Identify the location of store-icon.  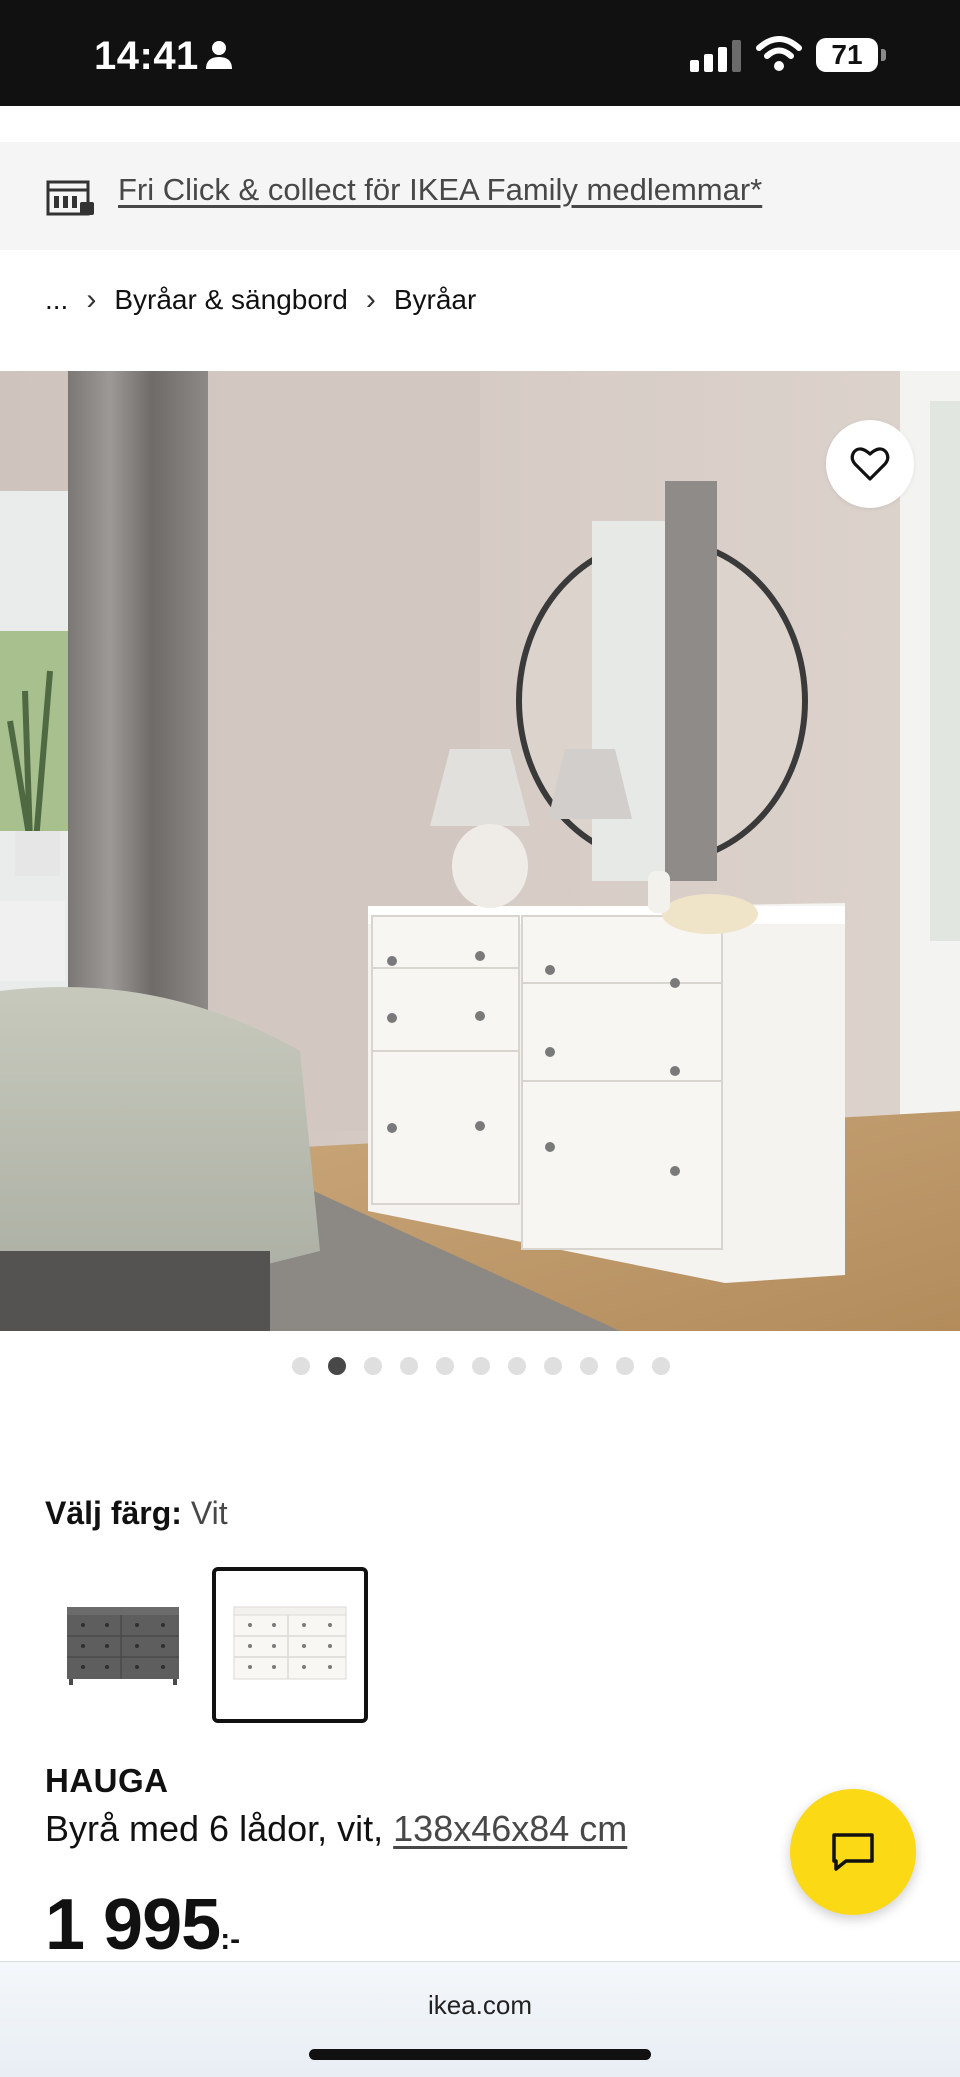
(71, 200).